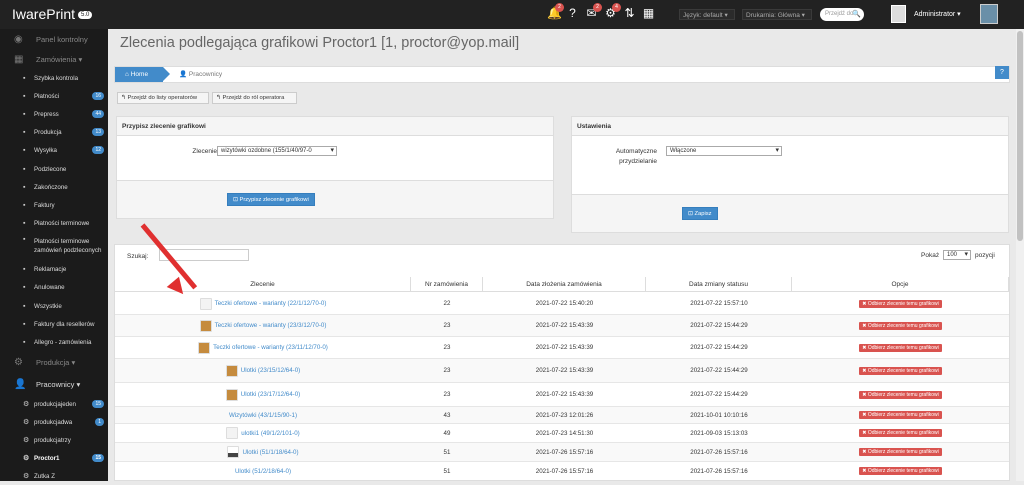 The width and height of the screenshot is (1024, 485). Describe the element at coordinates (447, 284) in the screenshot. I see `column-header: Nr zamówienia` at that location.